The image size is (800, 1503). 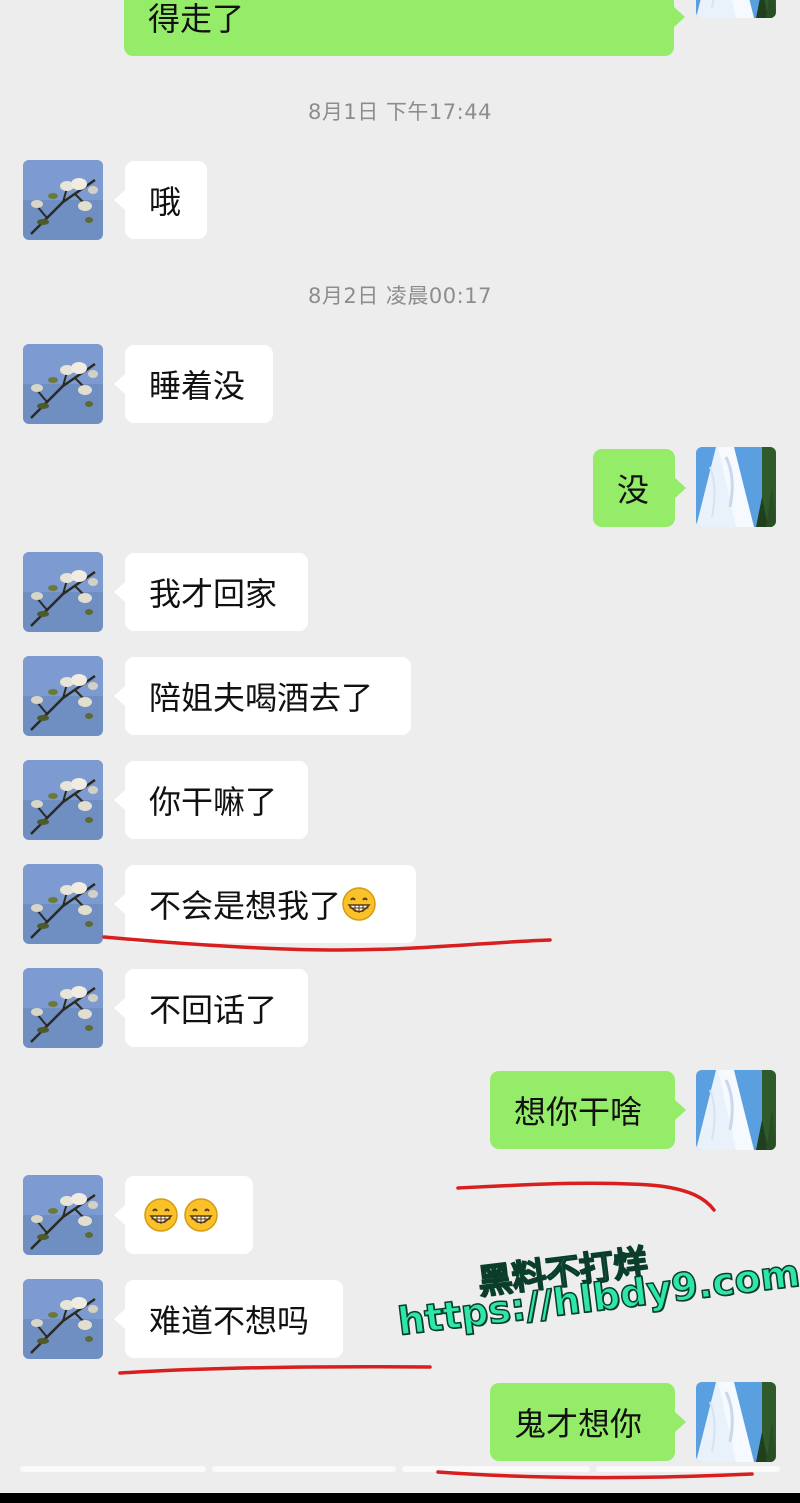 What do you see at coordinates (245, 906) in the screenshot?
I see `message-text: 不会是想我了` at bounding box center [245, 906].